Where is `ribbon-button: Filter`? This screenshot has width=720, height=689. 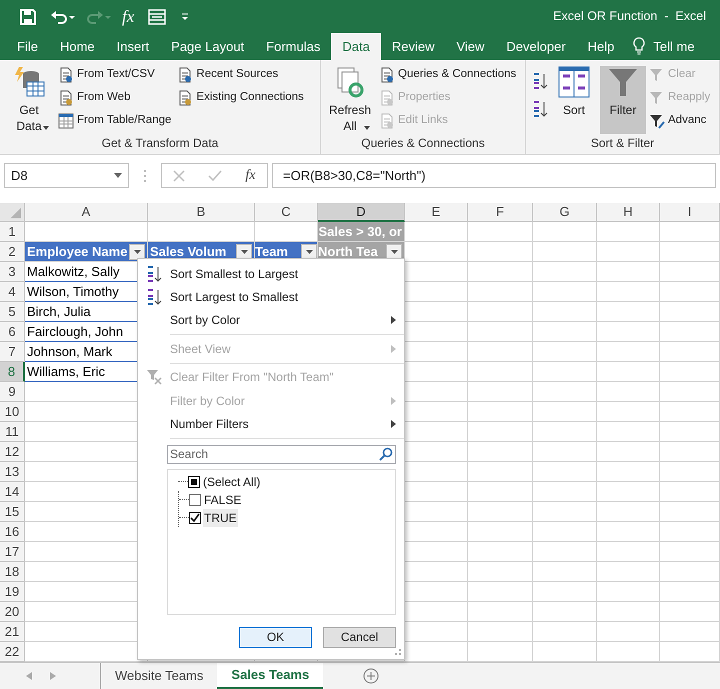
ribbon-button: Filter is located at coordinates (623, 100).